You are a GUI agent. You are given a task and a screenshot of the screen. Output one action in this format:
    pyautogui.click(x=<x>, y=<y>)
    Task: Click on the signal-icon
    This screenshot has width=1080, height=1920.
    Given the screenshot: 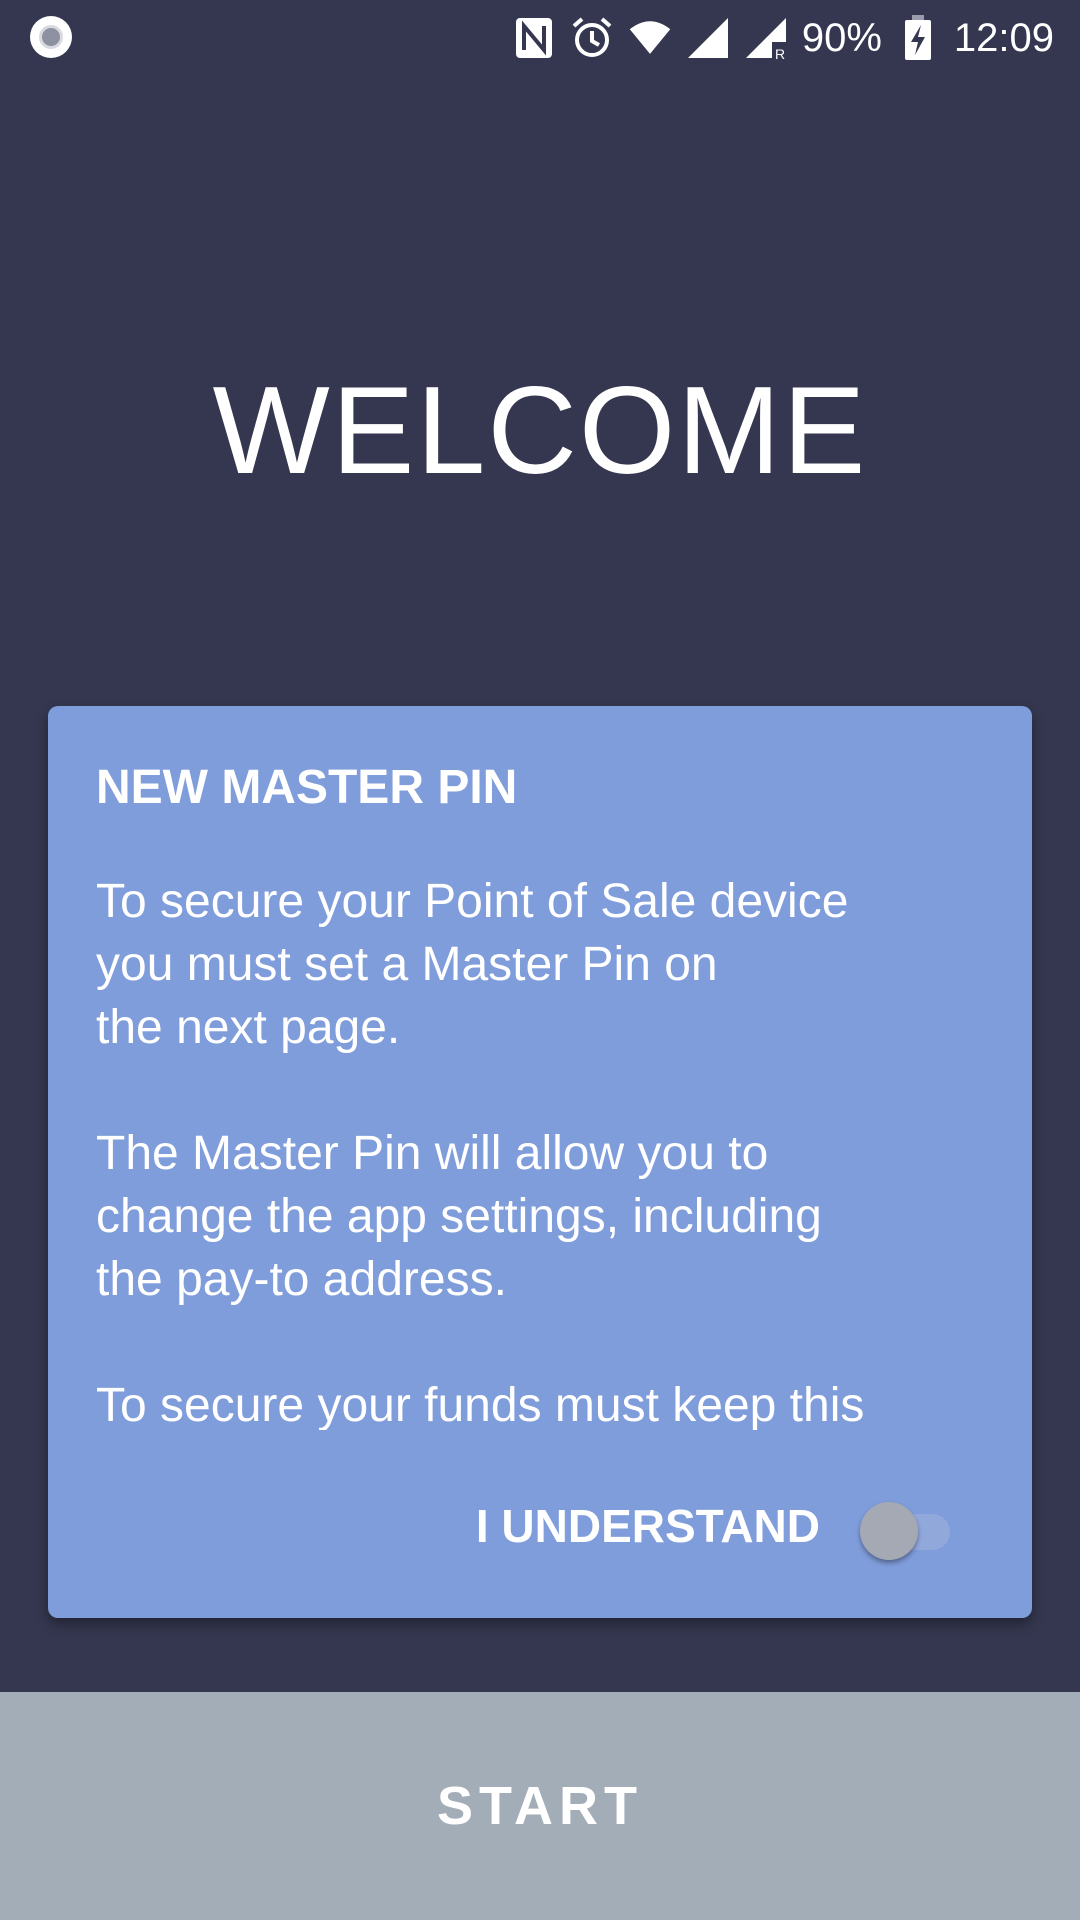 What is the action you would take?
    pyautogui.click(x=708, y=38)
    